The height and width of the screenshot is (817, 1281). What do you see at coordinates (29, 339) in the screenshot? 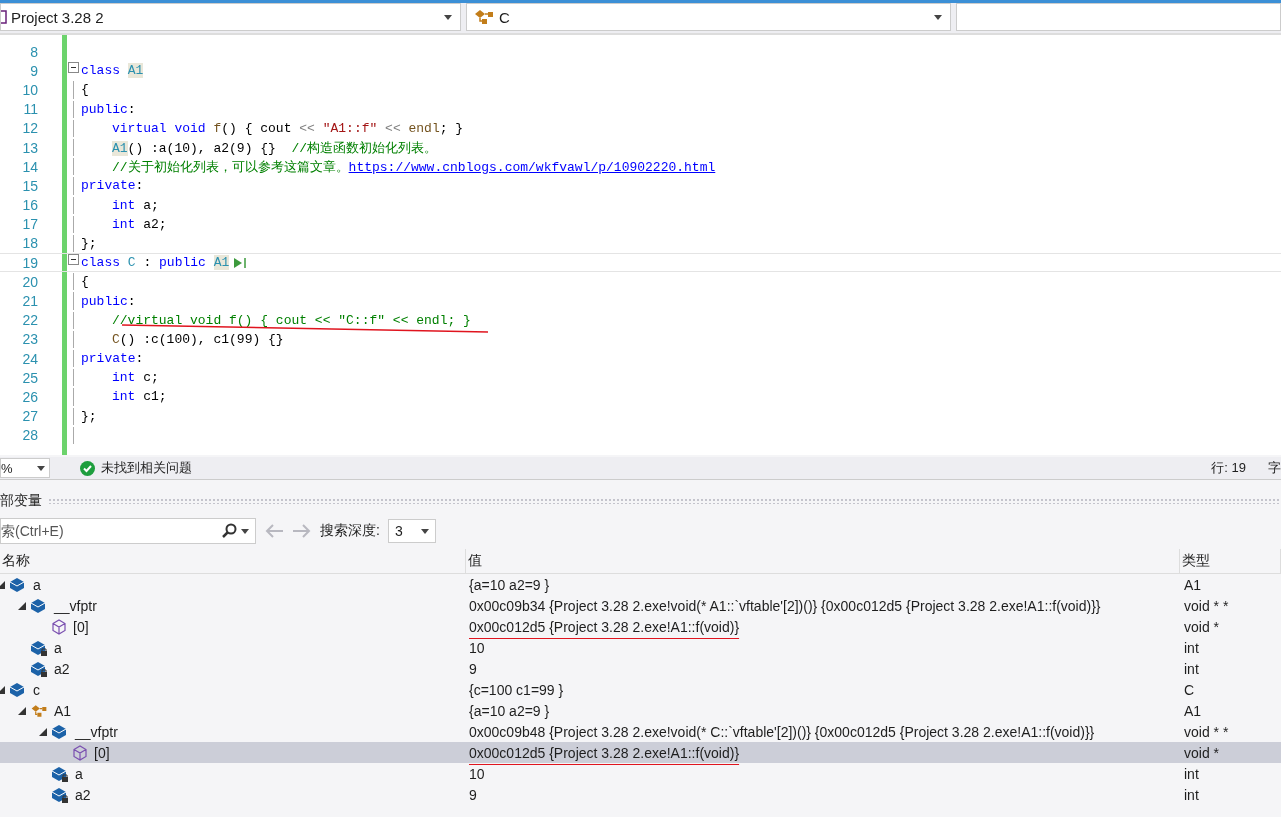
I see `line-number: 23` at bounding box center [29, 339].